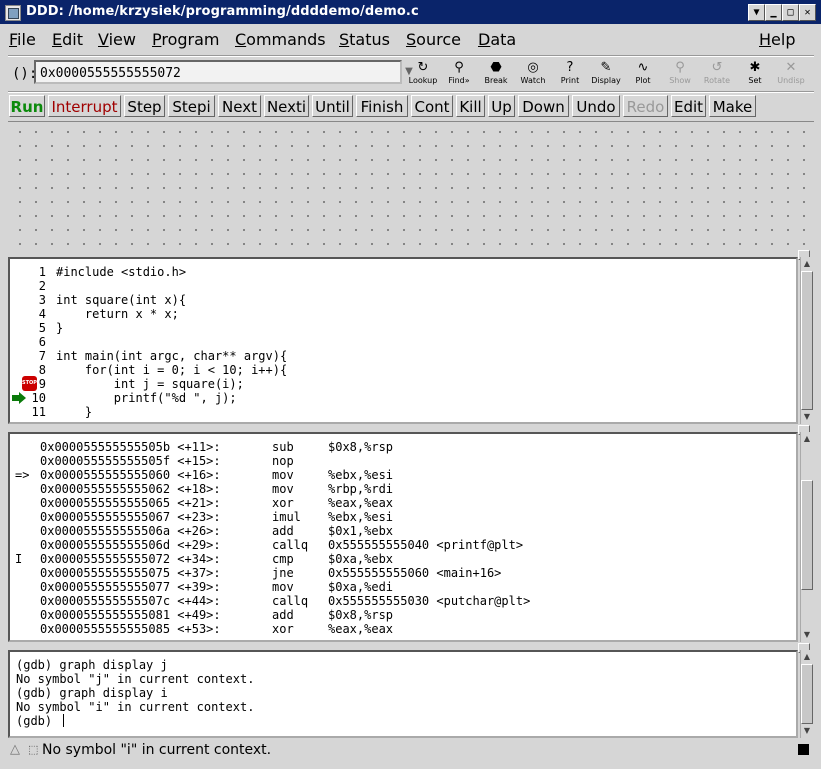  What do you see at coordinates (117, 39) in the screenshot?
I see `menu-view: View` at bounding box center [117, 39].